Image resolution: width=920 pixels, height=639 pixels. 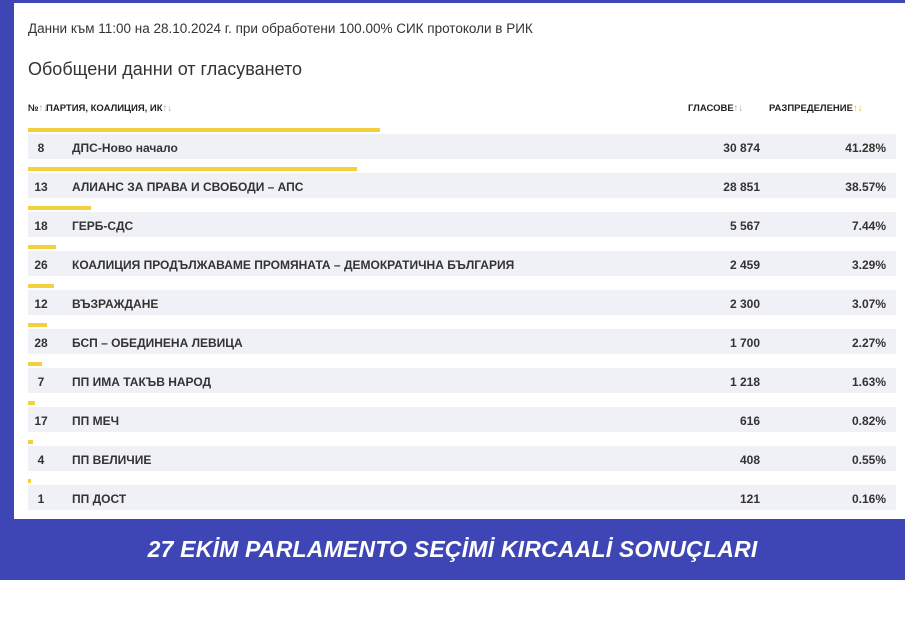 What do you see at coordinates (744, 226) in the screenshot?
I see `votes-count: 5 567` at bounding box center [744, 226].